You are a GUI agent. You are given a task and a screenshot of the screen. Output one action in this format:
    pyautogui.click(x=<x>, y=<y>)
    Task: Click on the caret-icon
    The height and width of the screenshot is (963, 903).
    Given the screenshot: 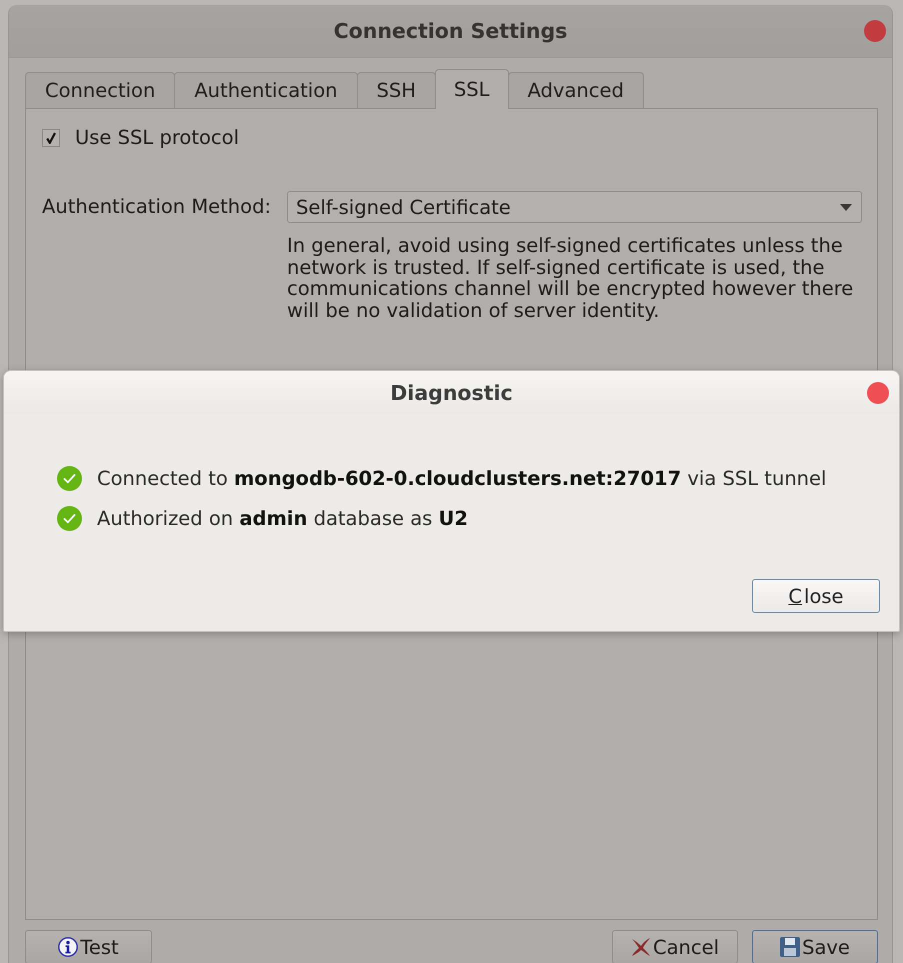 What is the action you would take?
    pyautogui.click(x=846, y=207)
    